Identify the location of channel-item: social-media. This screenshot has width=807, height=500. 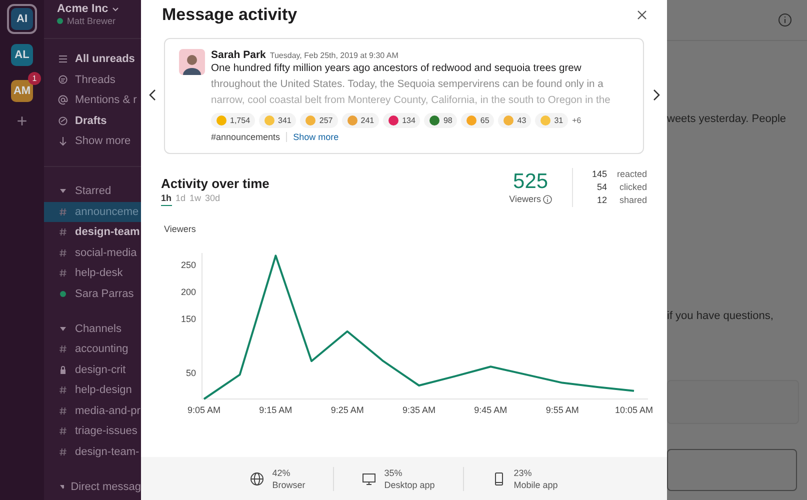
(92, 252).